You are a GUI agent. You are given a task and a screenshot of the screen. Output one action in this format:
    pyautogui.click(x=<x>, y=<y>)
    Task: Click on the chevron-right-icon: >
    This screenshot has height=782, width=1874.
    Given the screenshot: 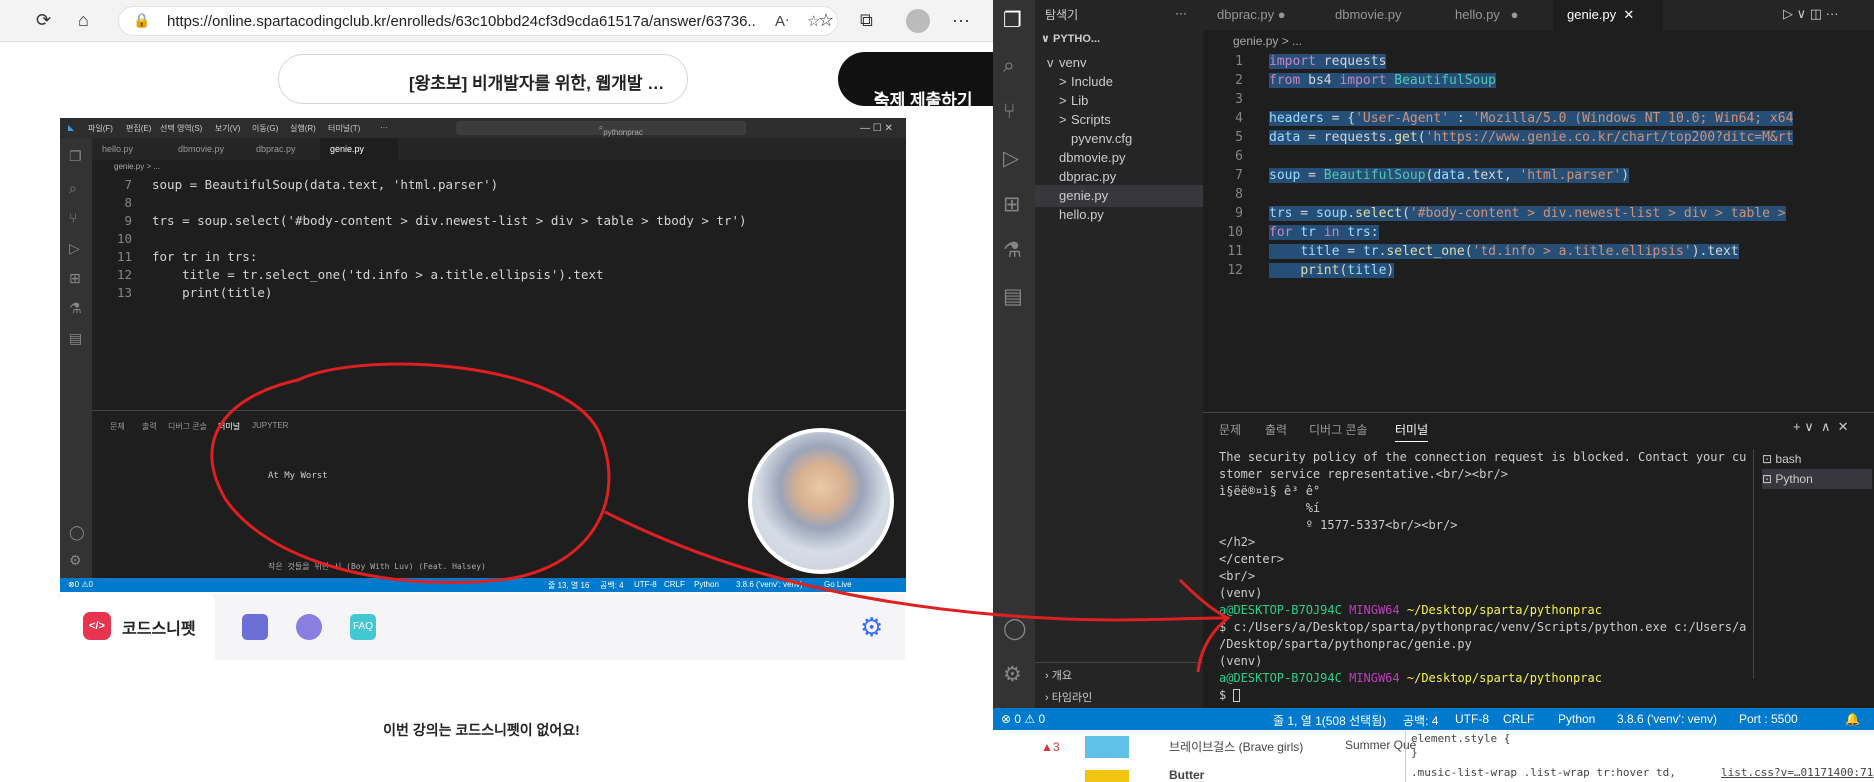 What is the action you would take?
    pyautogui.click(x=879, y=95)
    